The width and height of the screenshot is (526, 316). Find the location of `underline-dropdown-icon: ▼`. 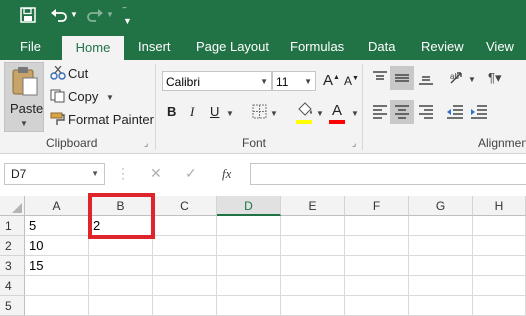

underline-dropdown-icon: ▼ is located at coordinates (230, 113).